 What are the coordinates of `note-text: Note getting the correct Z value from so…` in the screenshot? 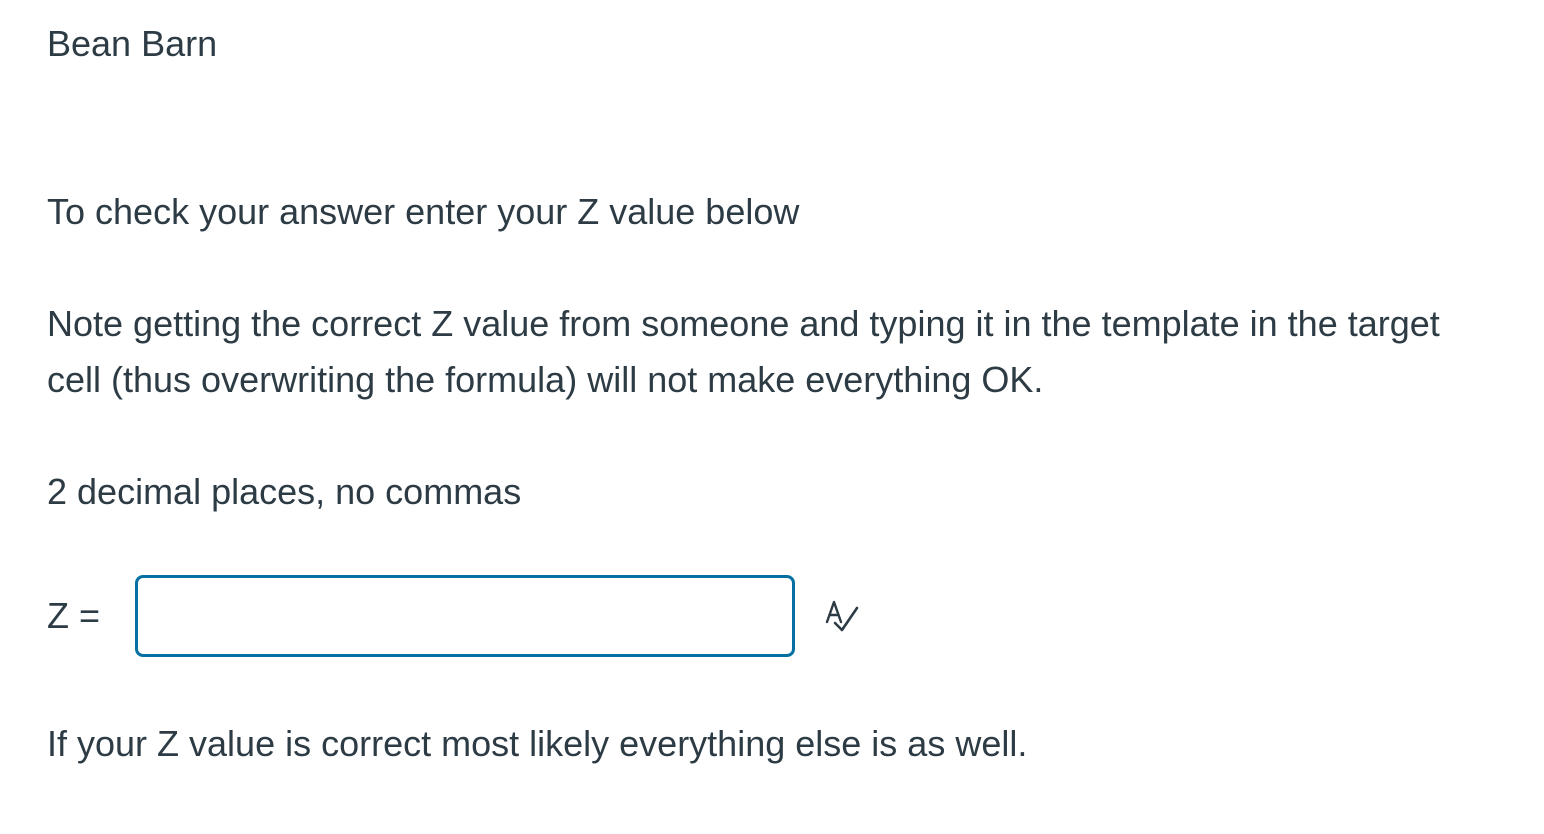 It's located at (743, 351).